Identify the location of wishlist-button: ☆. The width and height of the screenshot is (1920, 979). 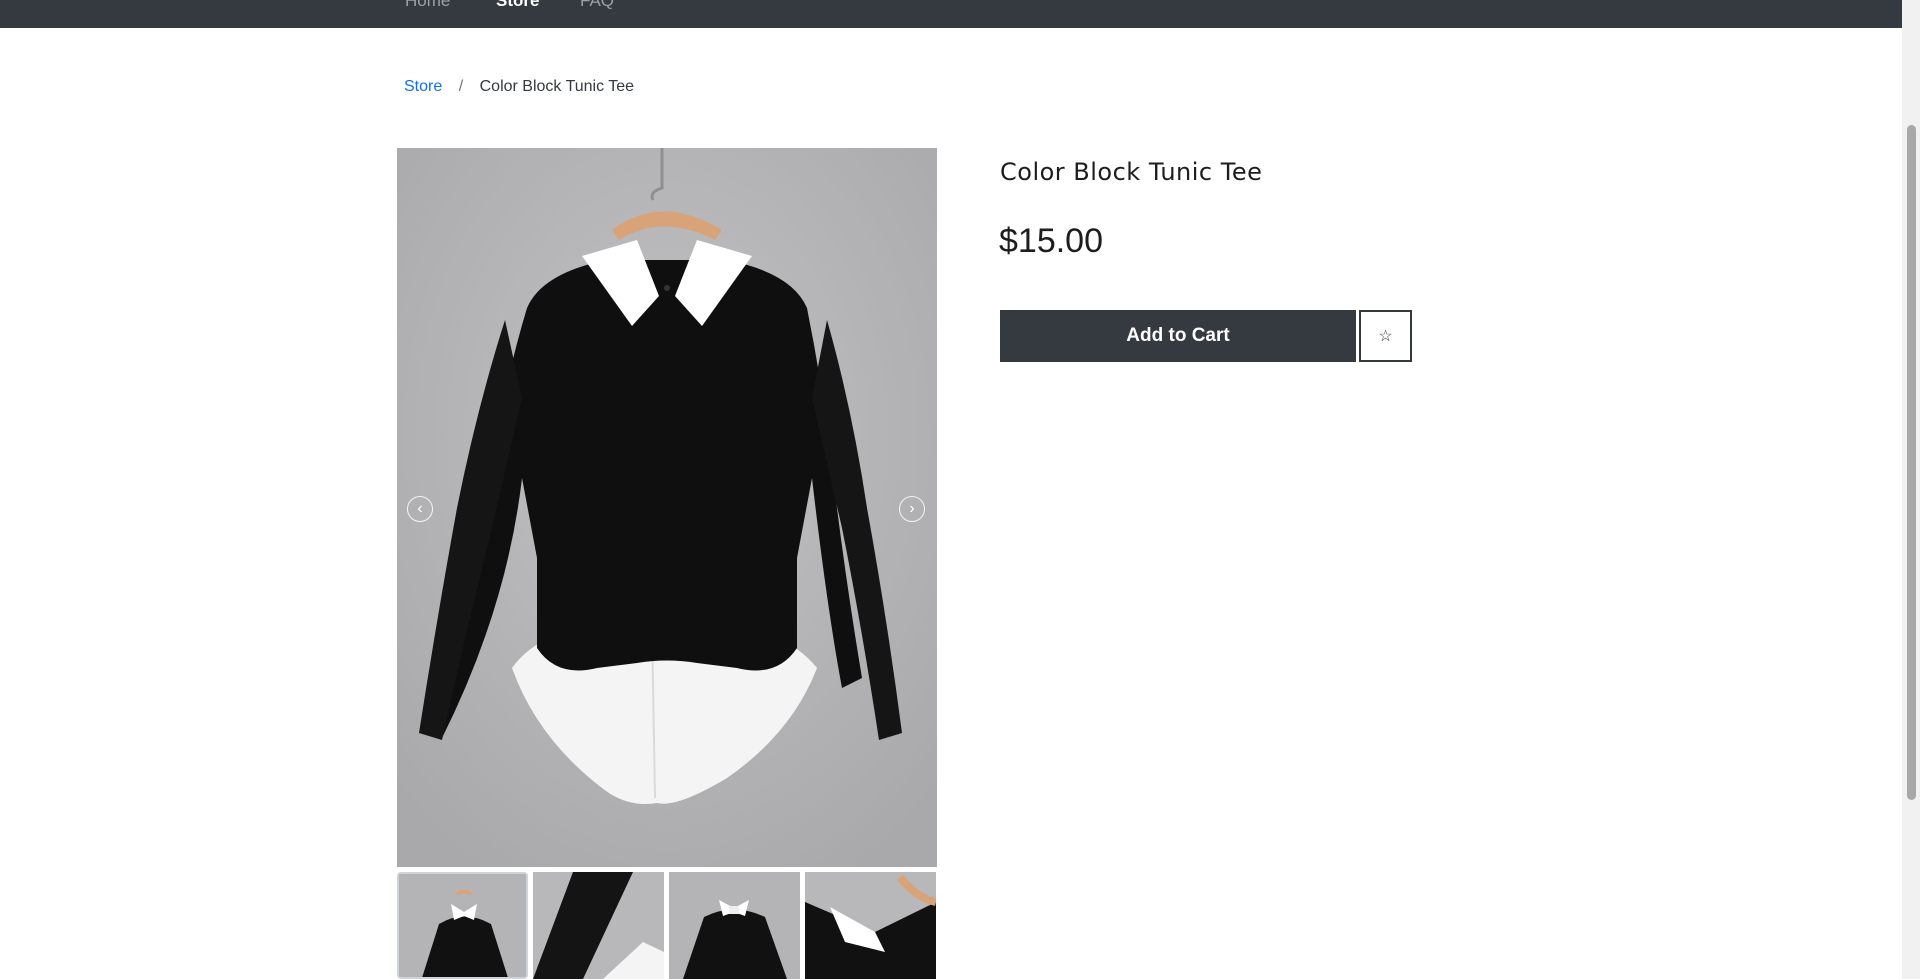
(1385, 336).